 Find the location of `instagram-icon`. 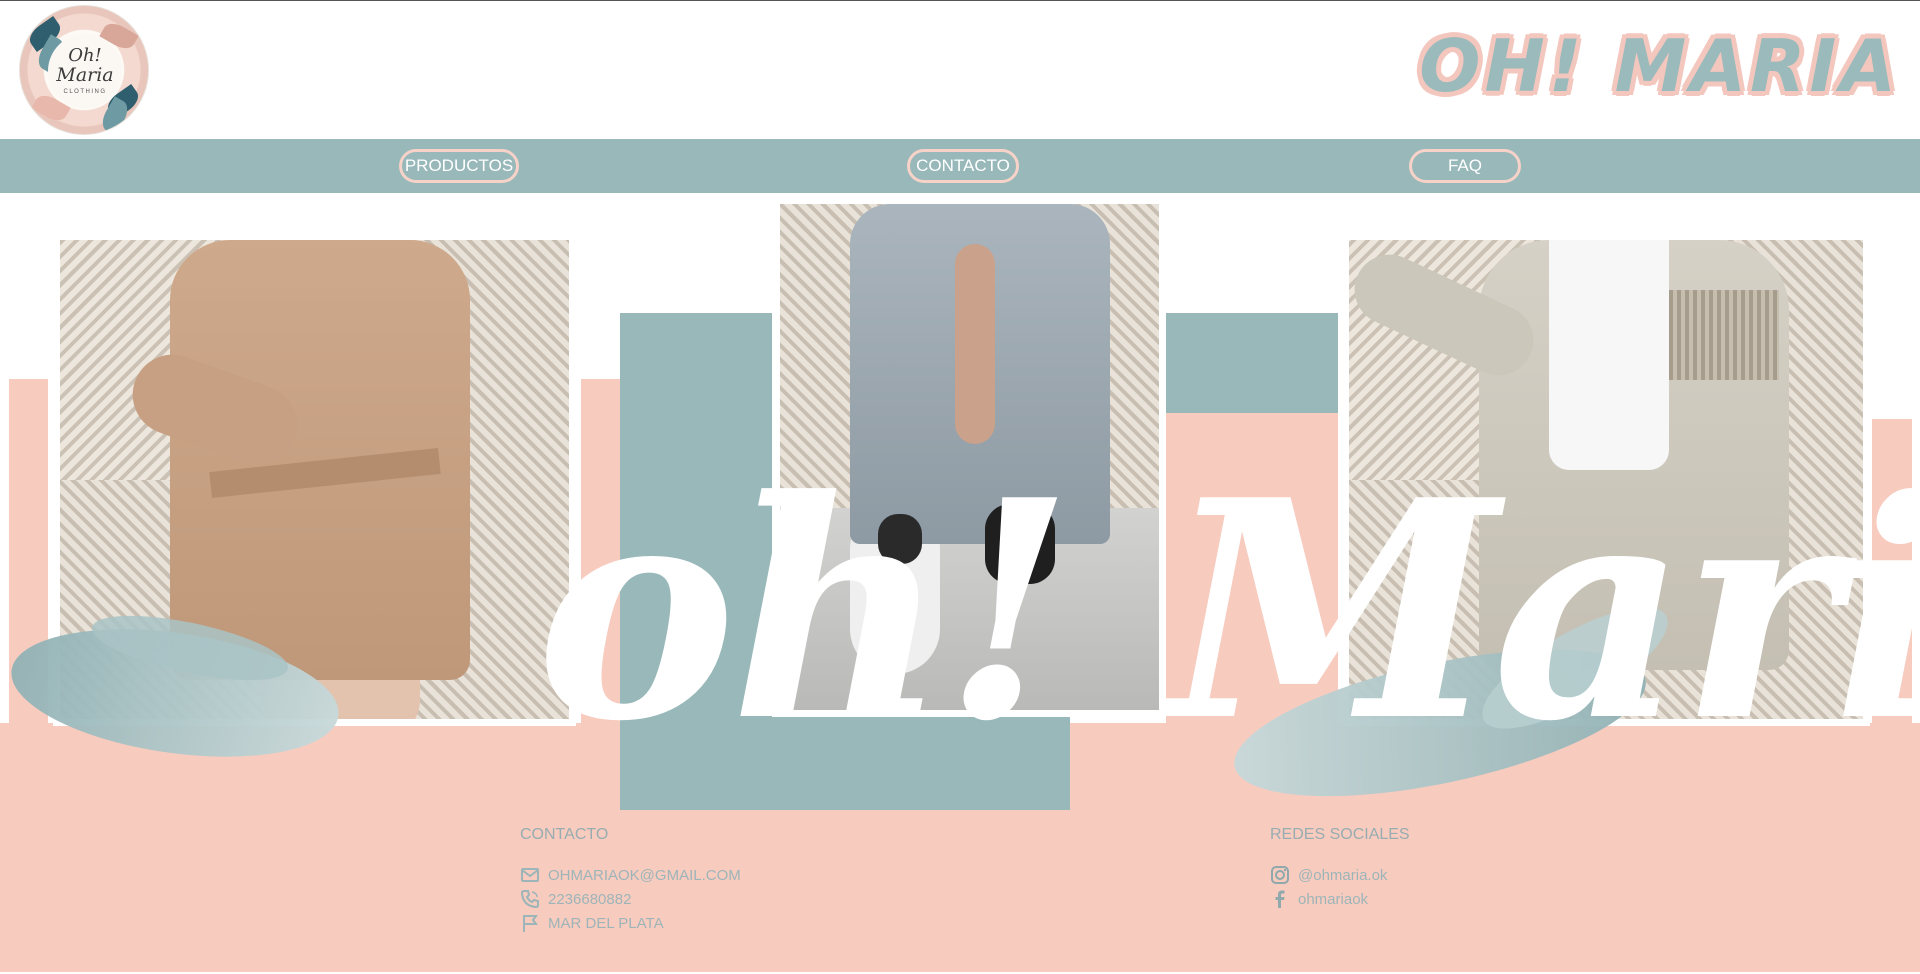

instagram-icon is located at coordinates (1280, 875).